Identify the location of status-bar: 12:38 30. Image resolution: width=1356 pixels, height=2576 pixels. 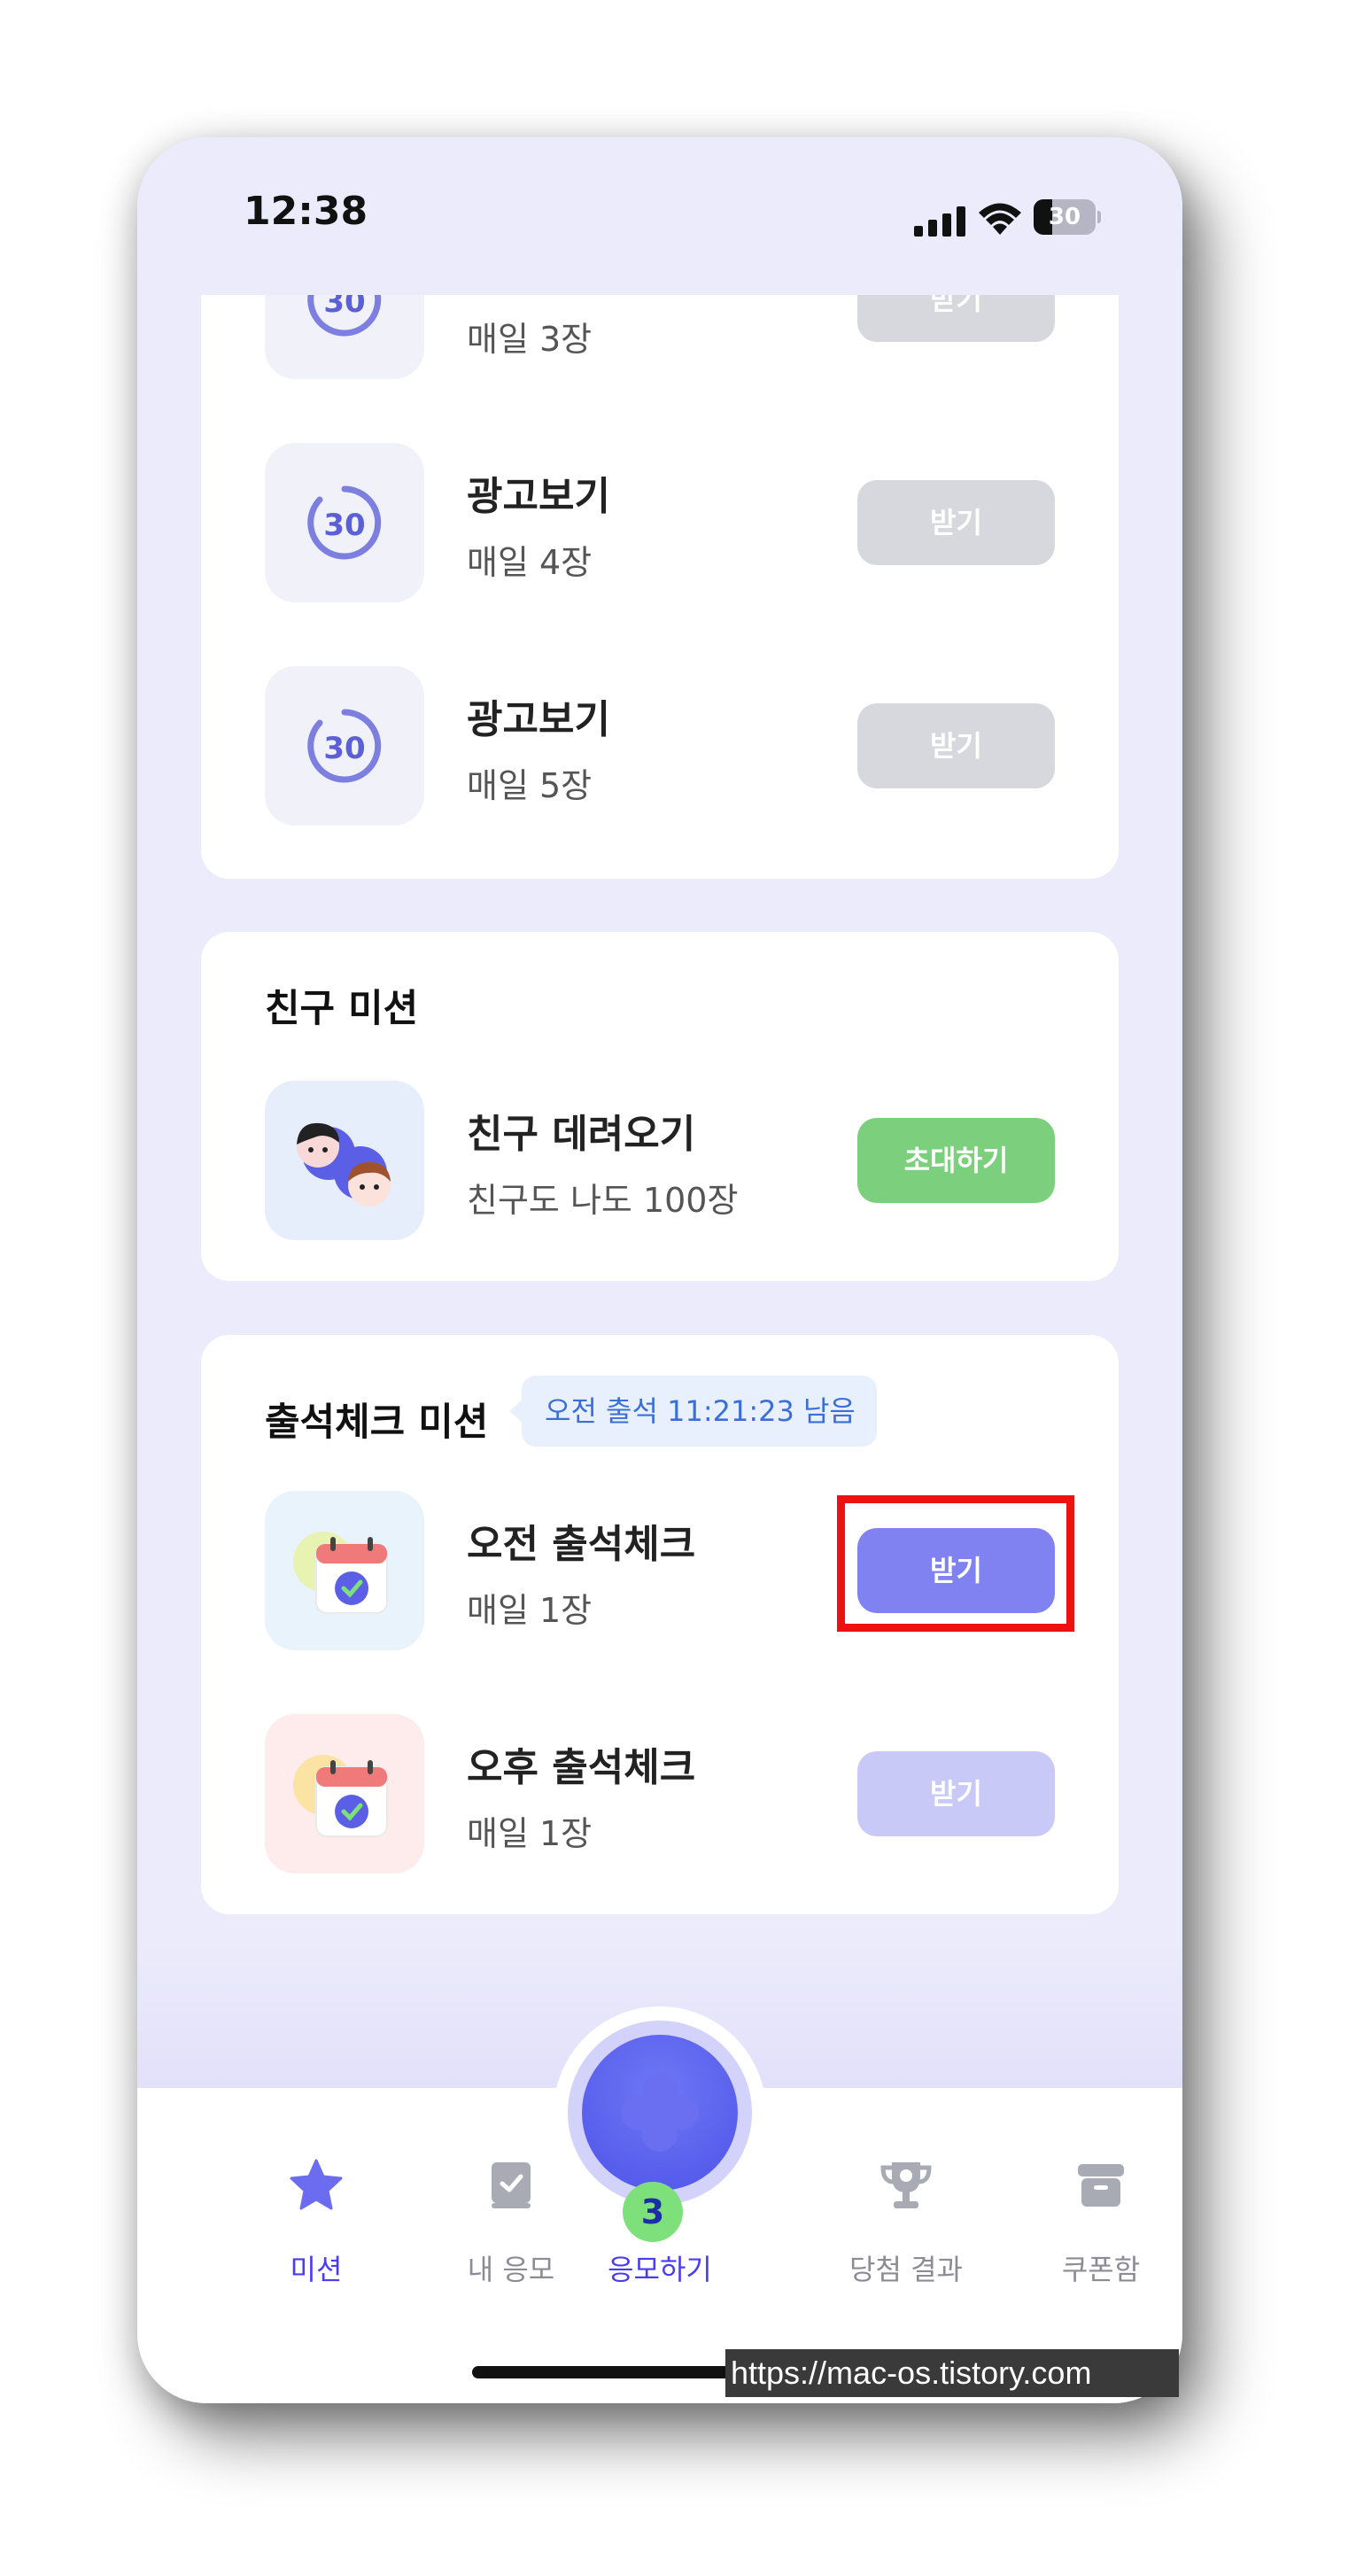
(659, 216).